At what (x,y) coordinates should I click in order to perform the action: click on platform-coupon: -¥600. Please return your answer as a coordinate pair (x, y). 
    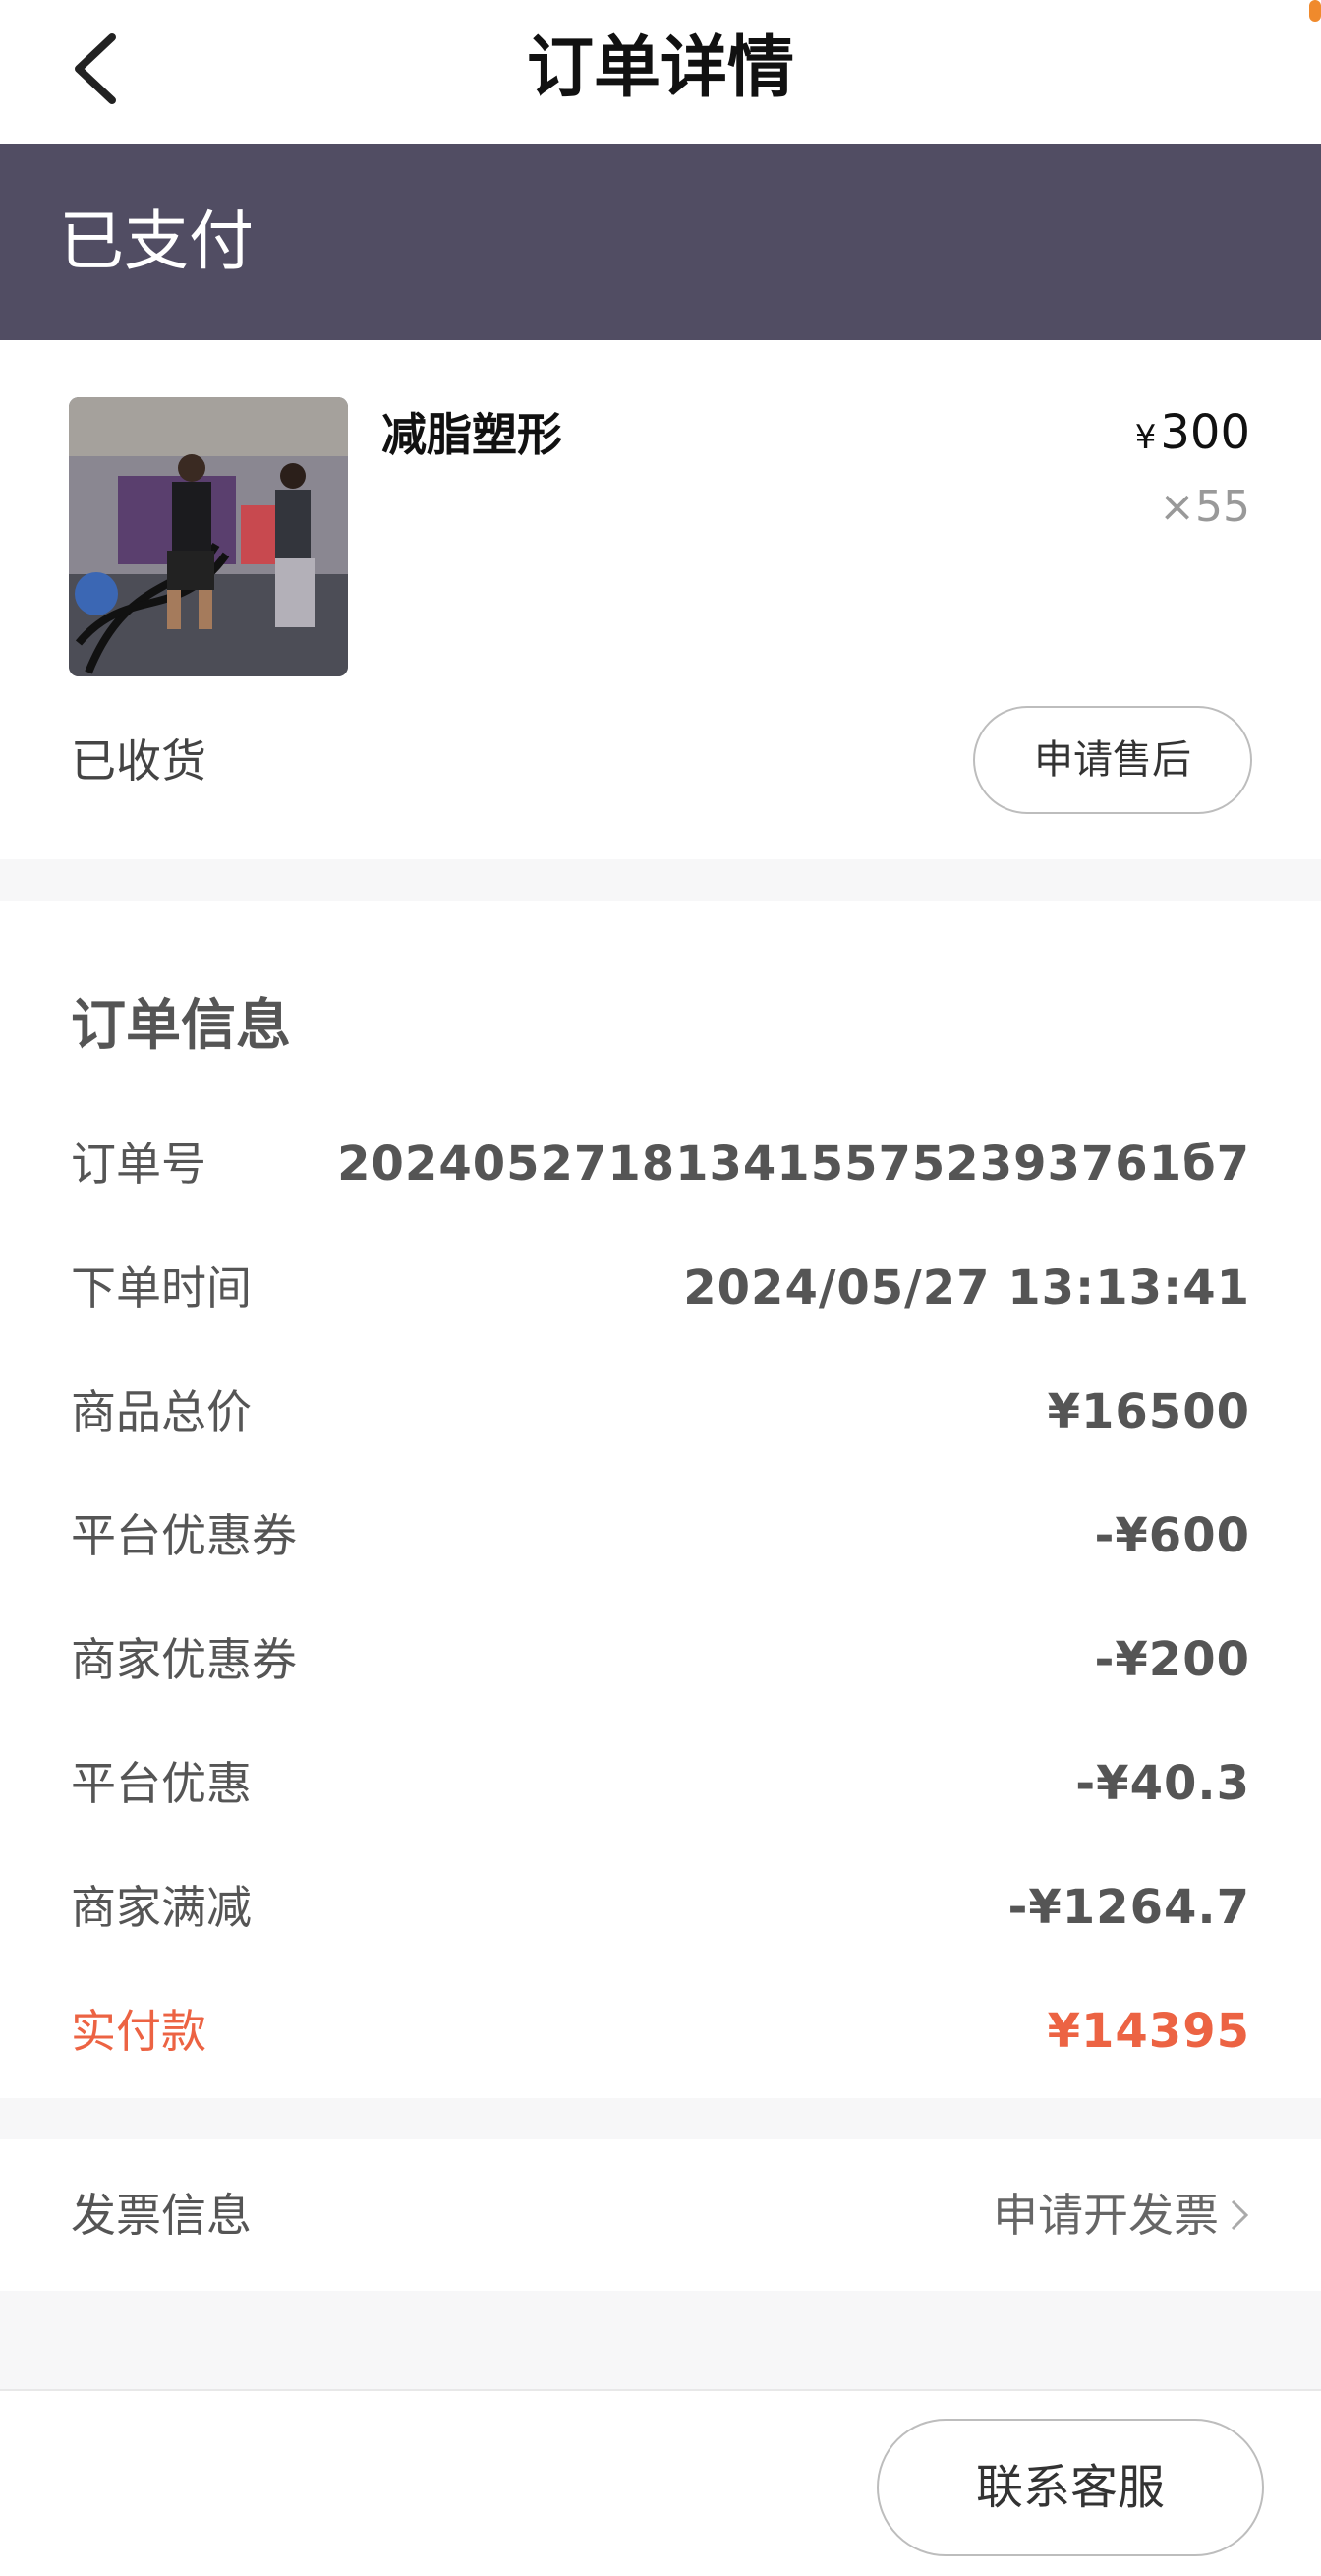
    Looking at the image, I should click on (1172, 1535).